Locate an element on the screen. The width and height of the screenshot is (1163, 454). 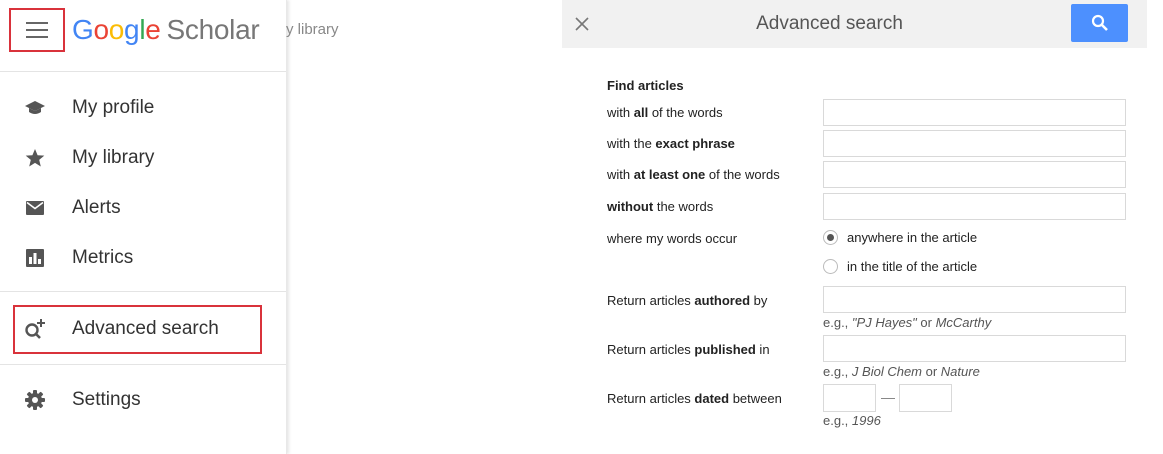
nav-item-alerts: Alerts is located at coordinates (143, 208).